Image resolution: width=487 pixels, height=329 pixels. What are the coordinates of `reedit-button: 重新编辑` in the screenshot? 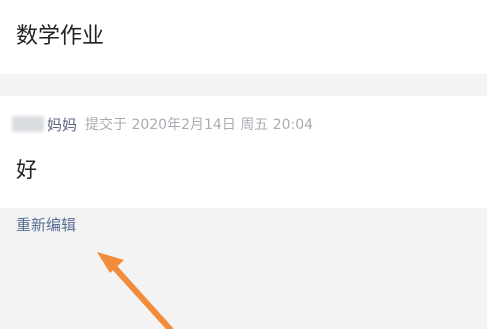 It's located at (46, 225).